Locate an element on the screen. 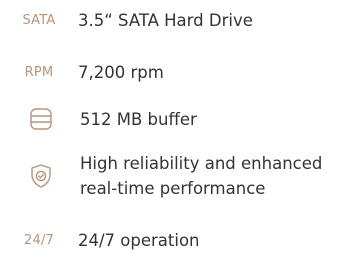 Image resolution: width=364 pixels, height=255 pixels. feature-text: 7,200 rpm is located at coordinates (121, 72).